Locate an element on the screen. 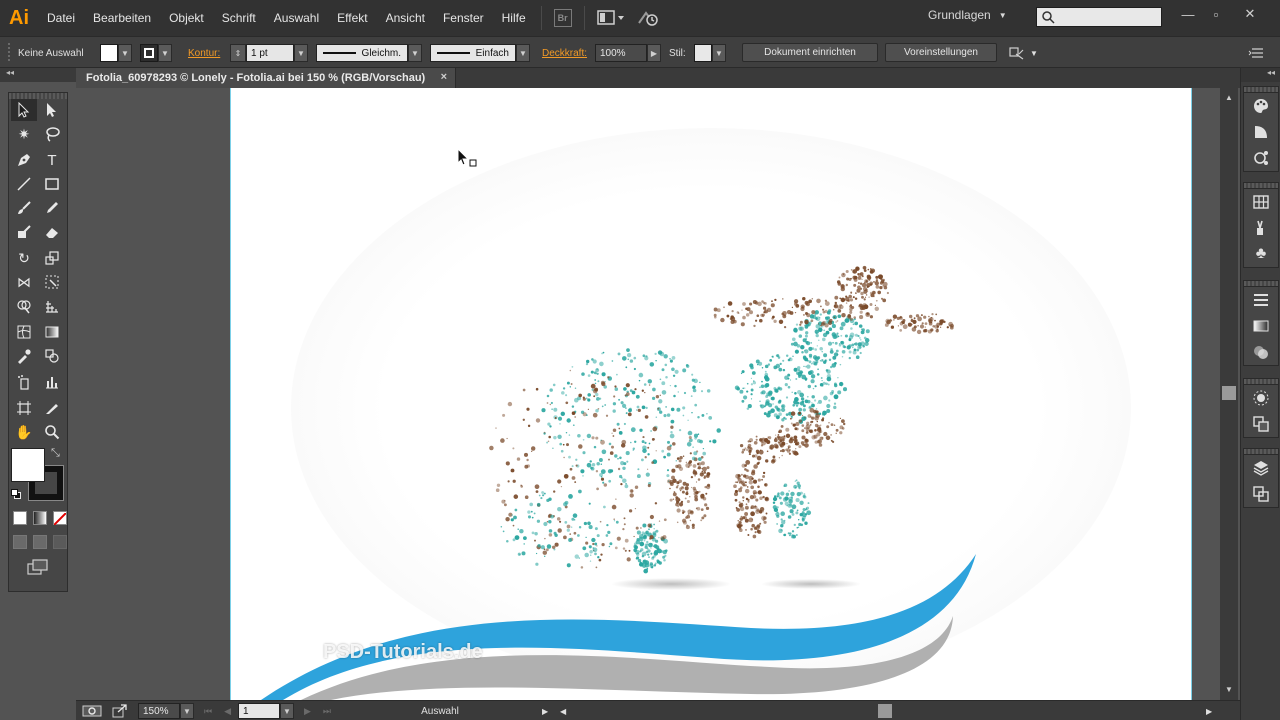  menu-bearbeiten: Bearbeiten is located at coordinates (122, 18).